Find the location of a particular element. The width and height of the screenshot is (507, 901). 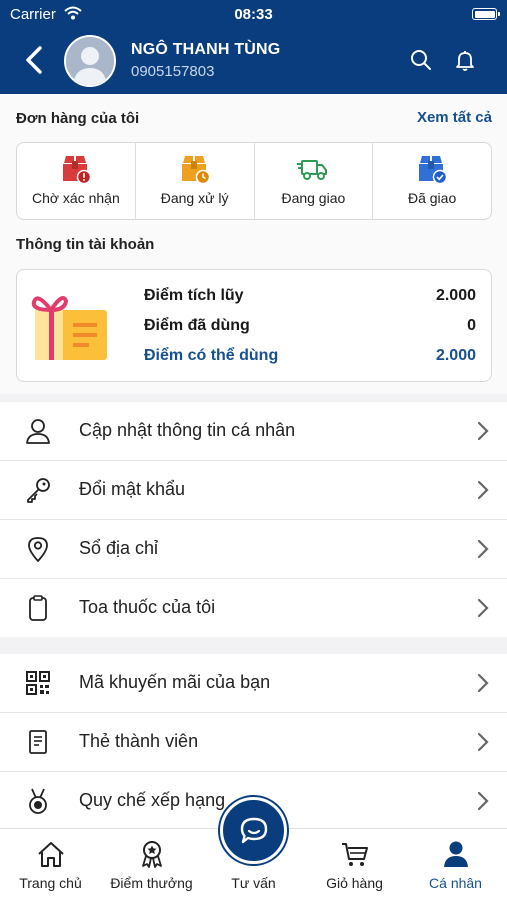

clipboard-icon is located at coordinates (38, 608).